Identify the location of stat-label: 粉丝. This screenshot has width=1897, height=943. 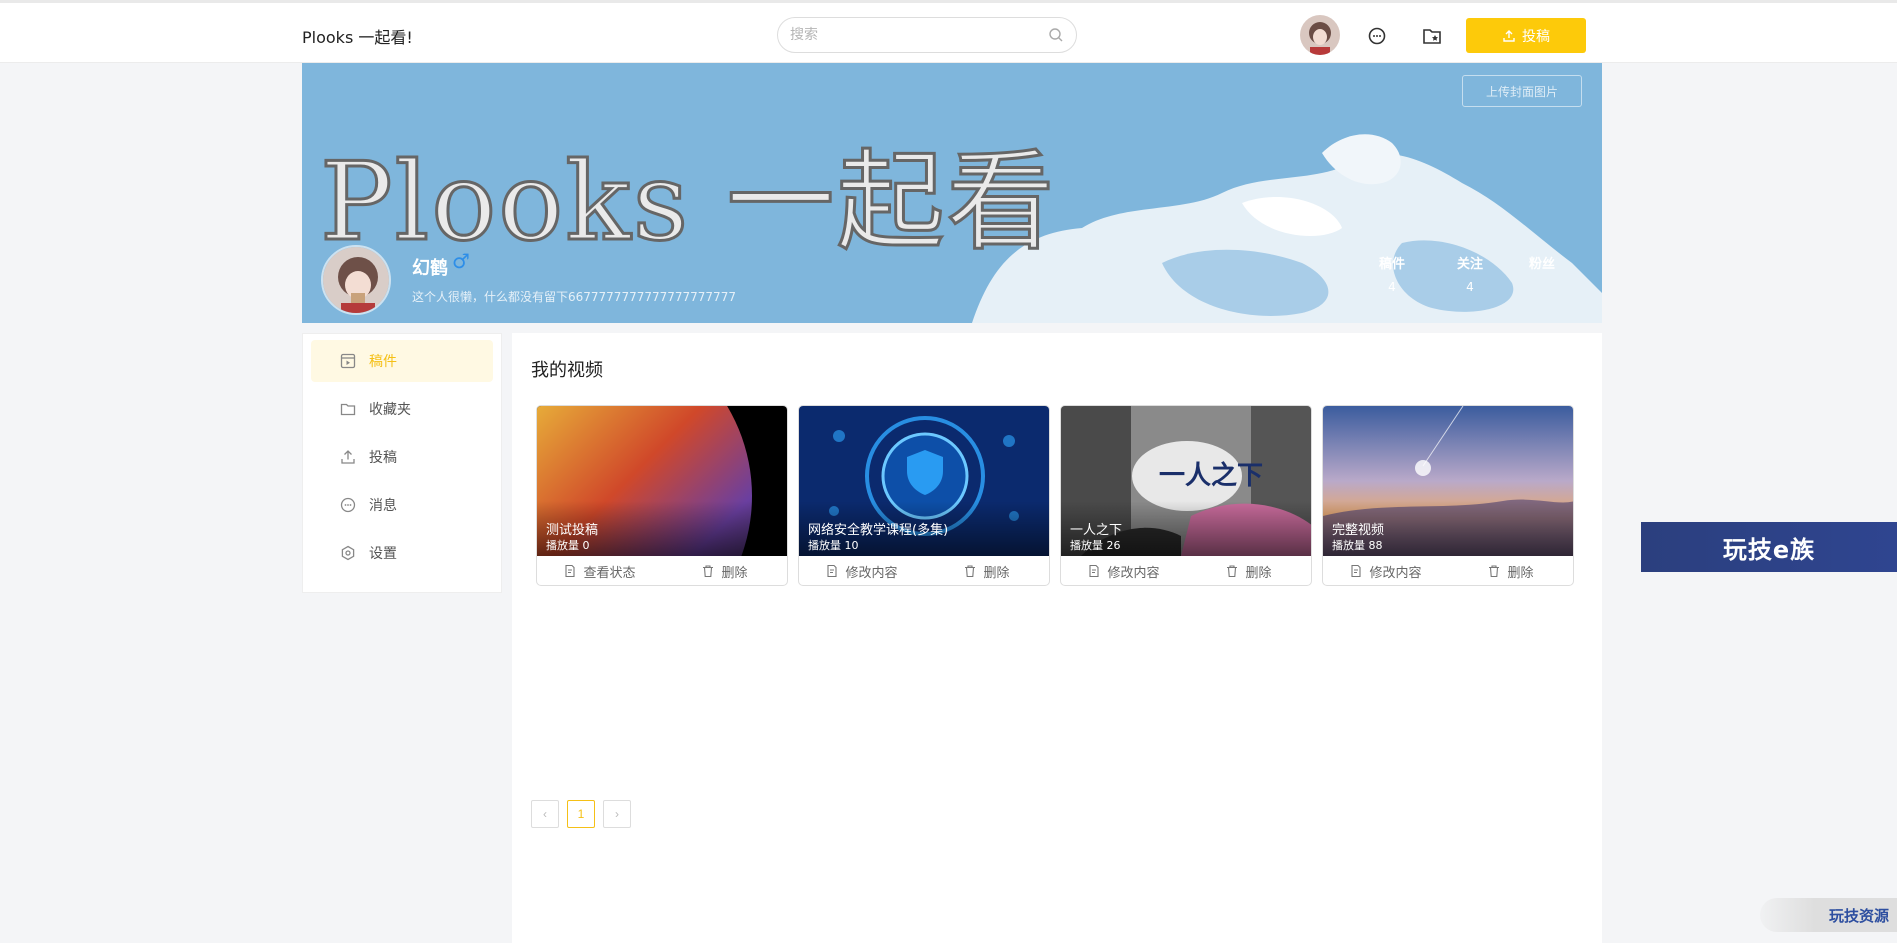
(1541, 264).